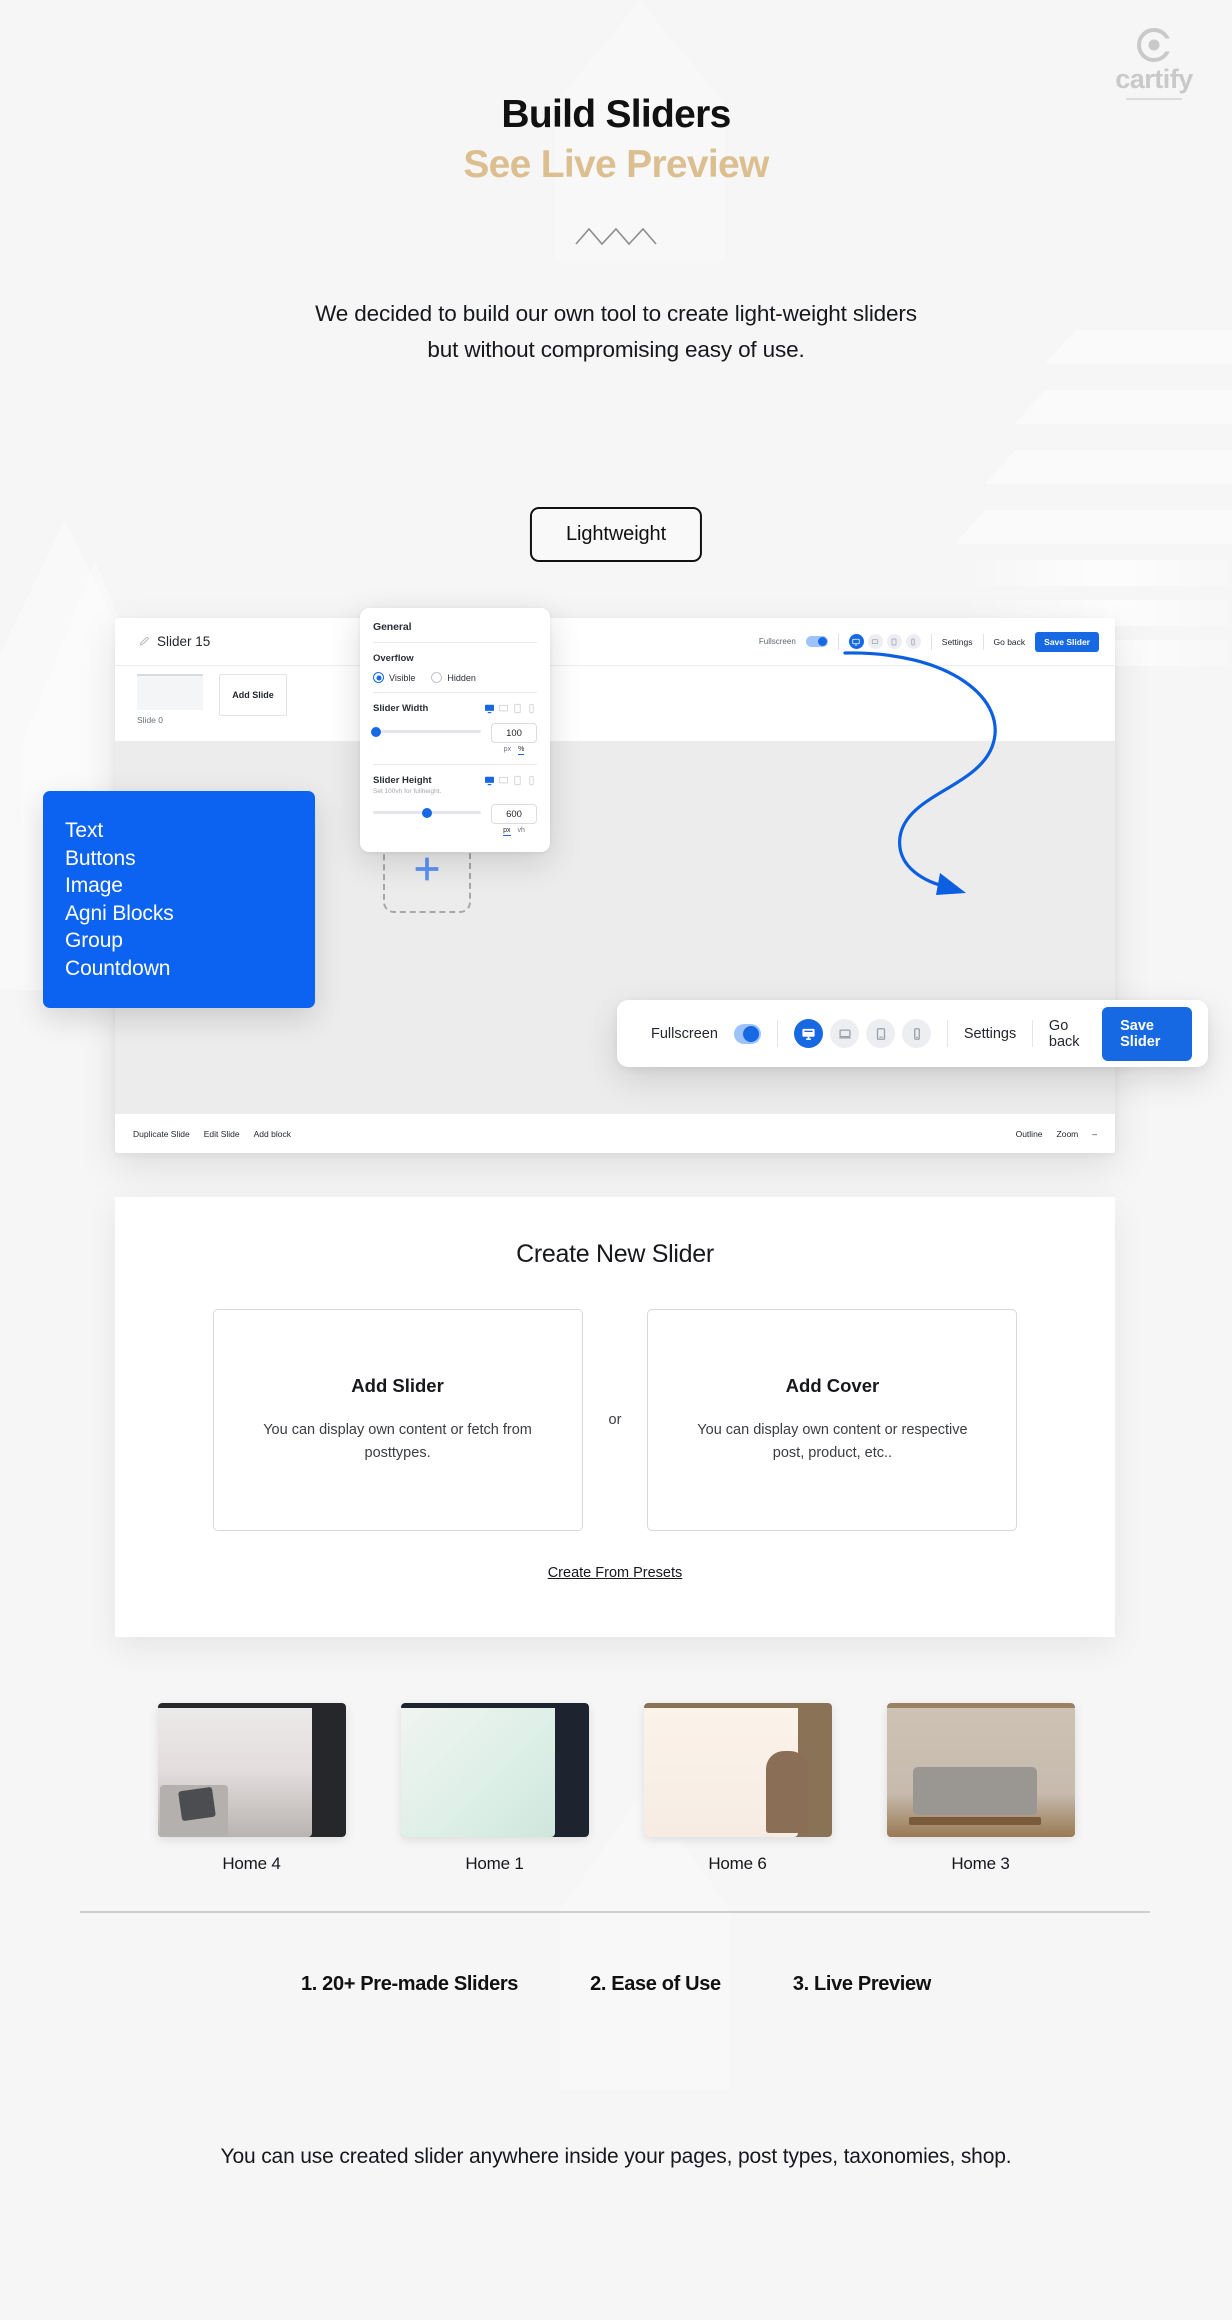 Image resolution: width=1232 pixels, height=2320 pixels. What do you see at coordinates (144, 641) in the screenshot?
I see `pencil-icon` at bounding box center [144, 641].